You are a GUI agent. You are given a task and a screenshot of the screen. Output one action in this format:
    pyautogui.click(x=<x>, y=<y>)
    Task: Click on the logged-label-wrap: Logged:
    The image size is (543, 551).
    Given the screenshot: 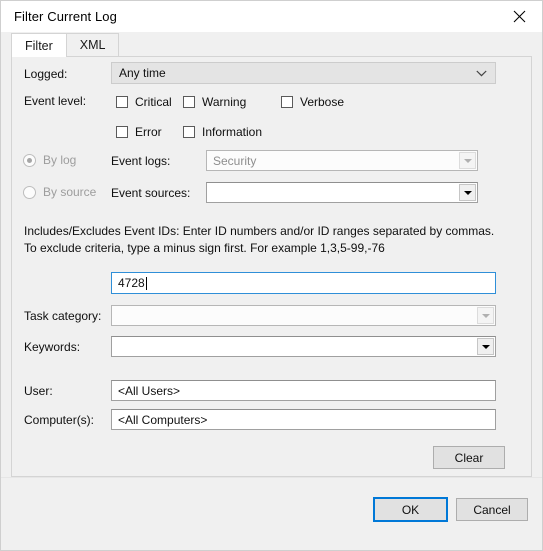 What is the action you would take?
    pyautogui.click(x=45, y=74)
    